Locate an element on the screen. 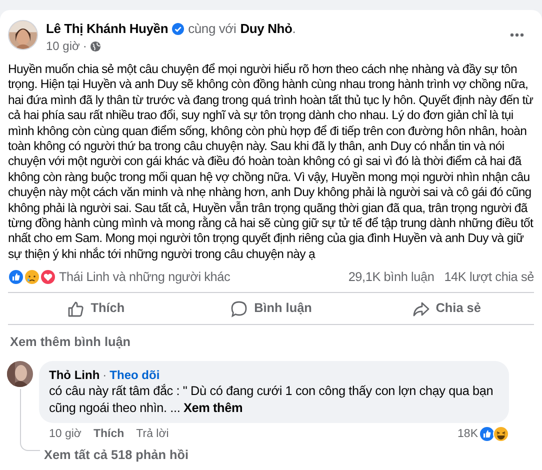 The image size is (542, 470). like-link: Thích is located at coordinates (108, 434).